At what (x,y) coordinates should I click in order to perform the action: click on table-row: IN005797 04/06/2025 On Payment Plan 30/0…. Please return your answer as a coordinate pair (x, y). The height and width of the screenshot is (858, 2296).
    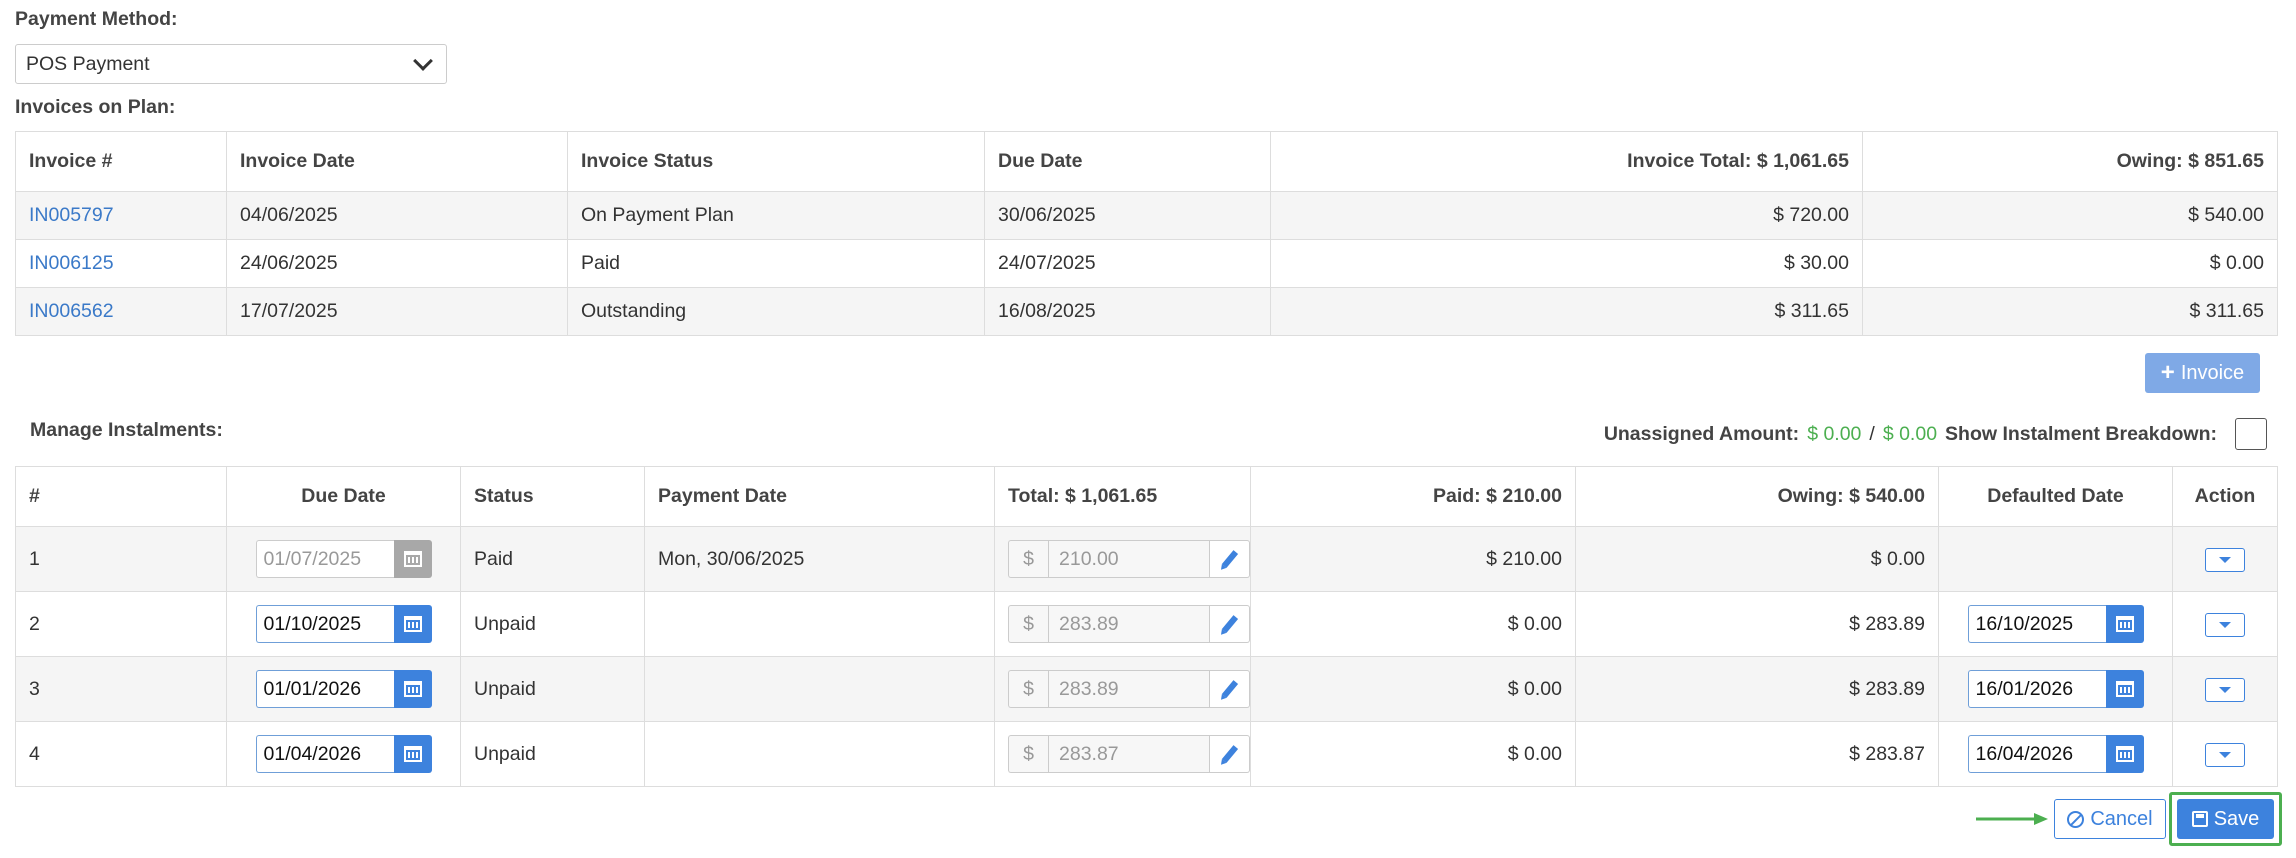
    Looking at the image, I should click on (1146, 215).